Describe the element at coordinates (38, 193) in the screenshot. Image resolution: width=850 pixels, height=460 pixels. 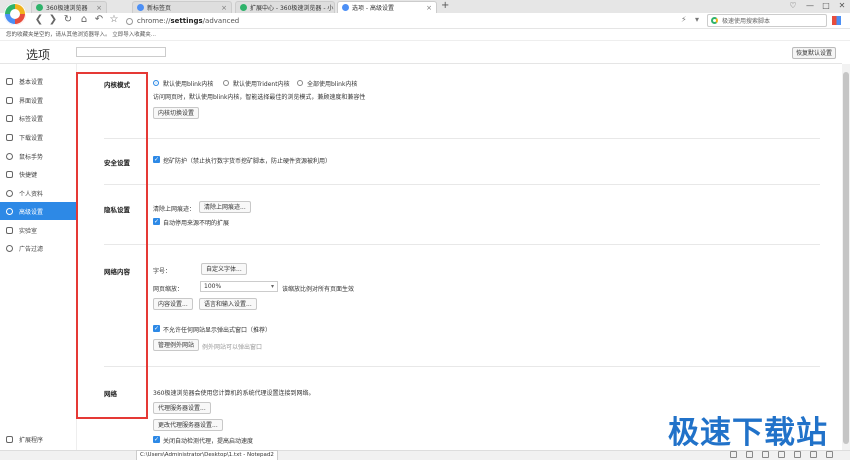
I see `sidebar-item-profile: 个人资料` at that location.